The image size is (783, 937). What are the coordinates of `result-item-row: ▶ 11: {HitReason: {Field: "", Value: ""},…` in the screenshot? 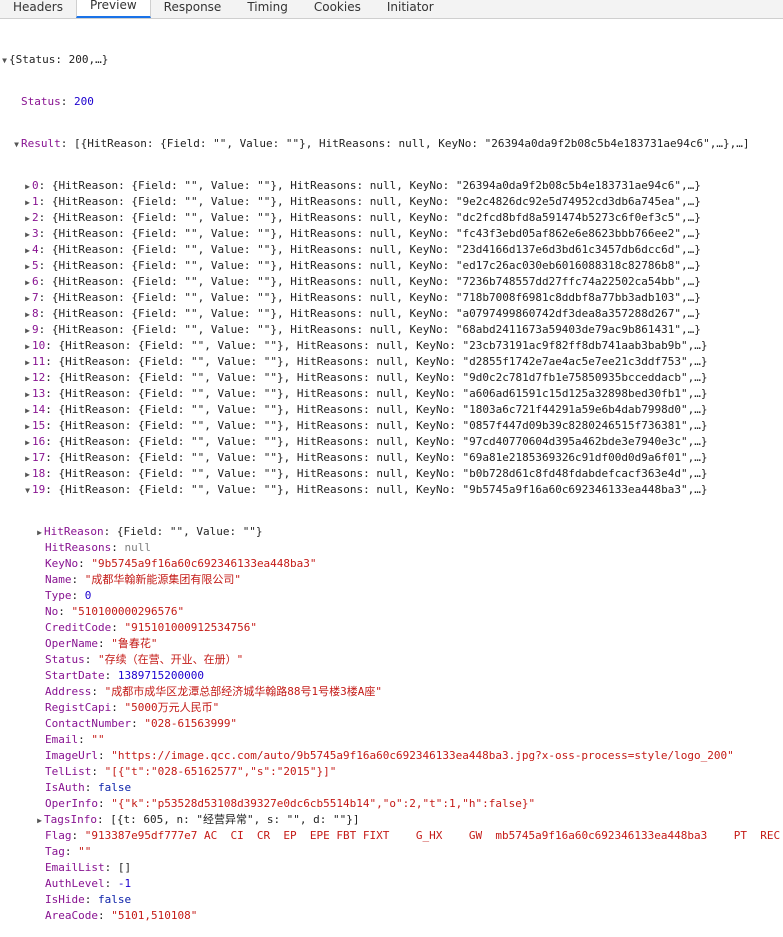 It's located at (391, 362).